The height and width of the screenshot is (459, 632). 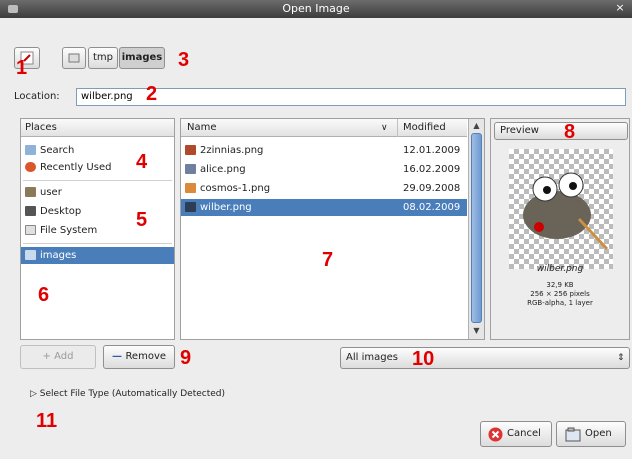 What do you see at coordinates (57, 150) in the screenshot?
I see `places-item-label: Search` at bounding box center [57, 150].